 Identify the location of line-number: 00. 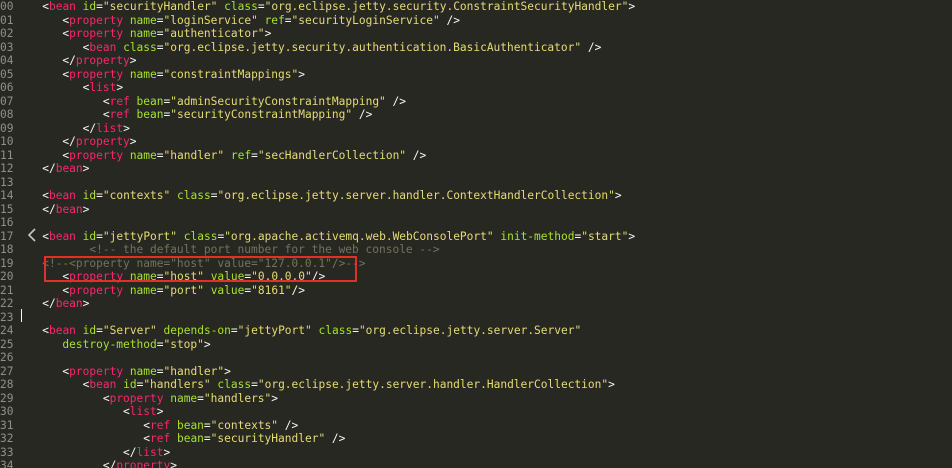
(7, 7).